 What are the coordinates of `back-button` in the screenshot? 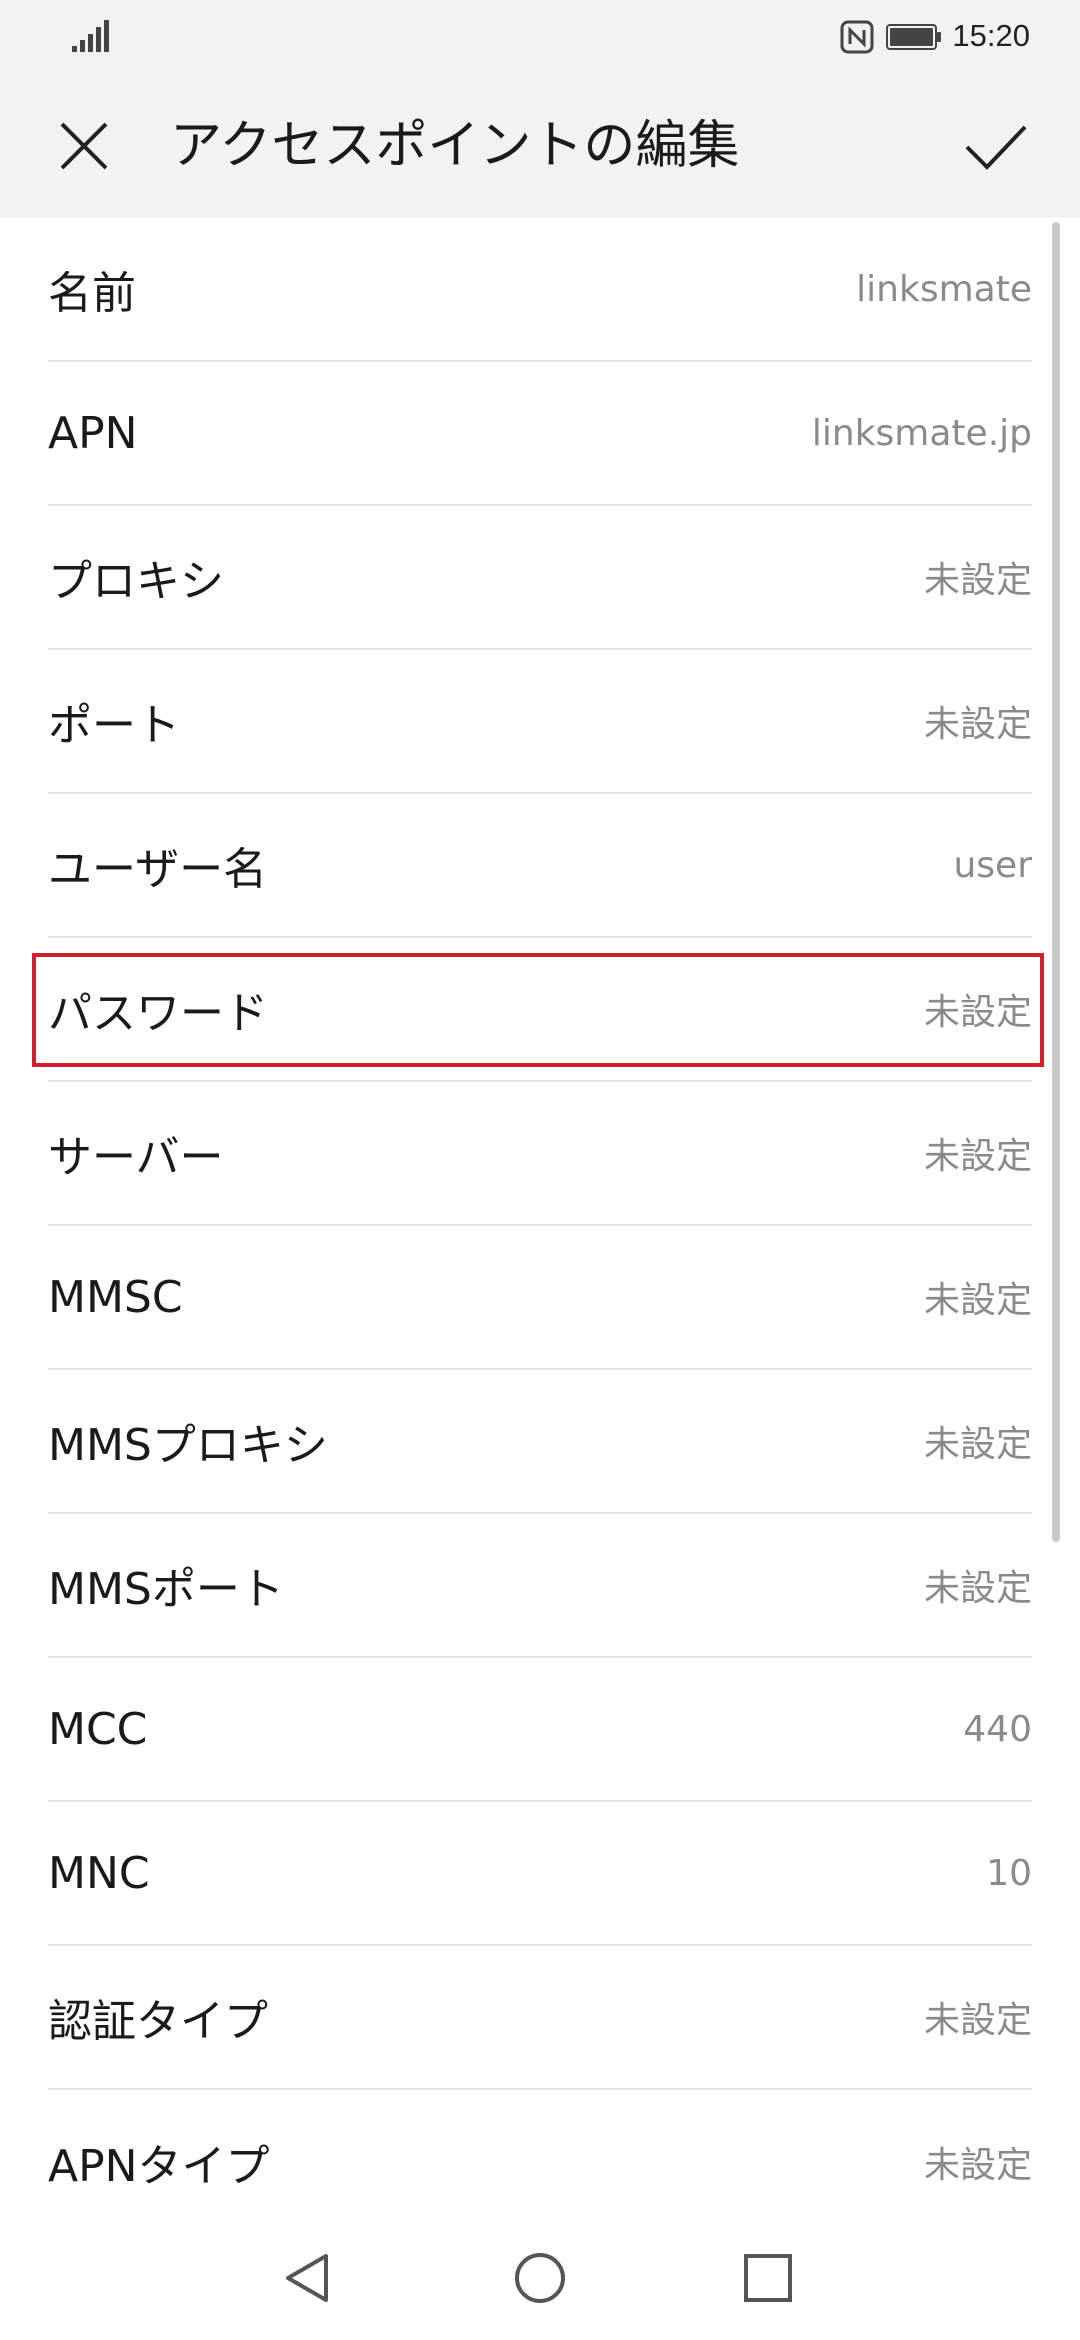 It's located at (308, 2278).